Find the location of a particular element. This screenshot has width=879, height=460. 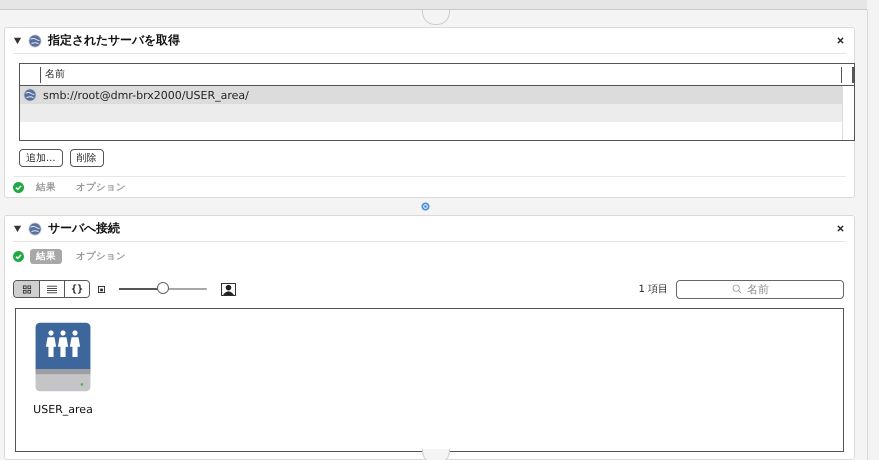

column-header: 名前 is located at coordinates (52, 74).